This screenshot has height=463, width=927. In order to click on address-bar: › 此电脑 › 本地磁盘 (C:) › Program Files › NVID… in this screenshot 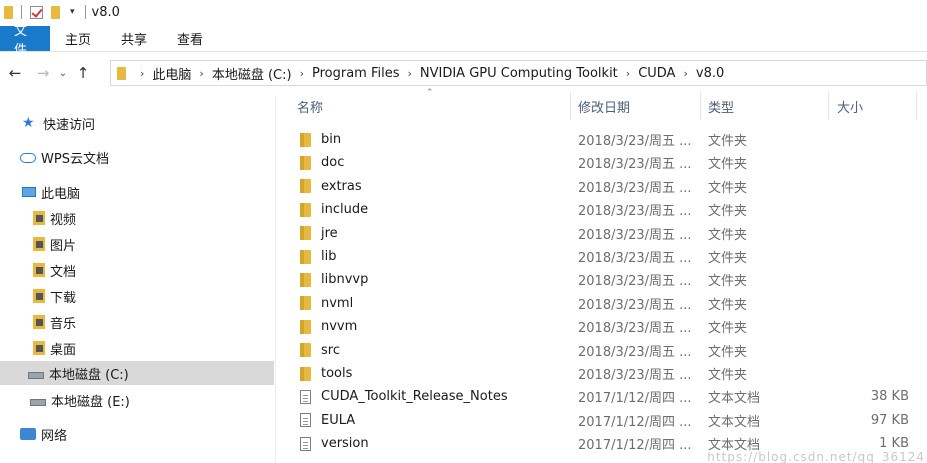, I will do `click(518, 73)`.